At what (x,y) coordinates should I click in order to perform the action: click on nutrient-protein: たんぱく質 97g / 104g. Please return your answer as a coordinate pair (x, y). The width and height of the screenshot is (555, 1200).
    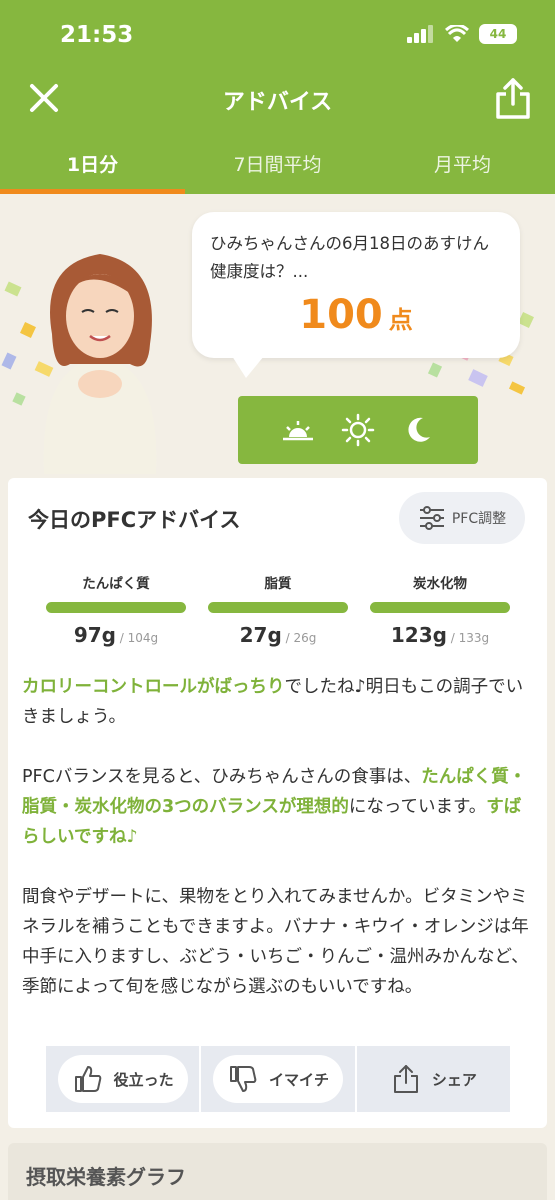
    Looking at the image, I should click on (116, 609).